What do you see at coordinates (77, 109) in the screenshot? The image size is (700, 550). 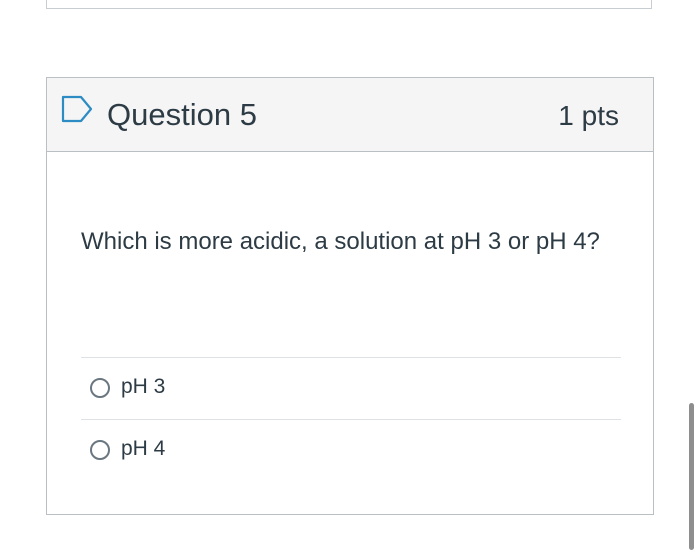 I see `flag-question-icon` at bounding box center [77, 109].